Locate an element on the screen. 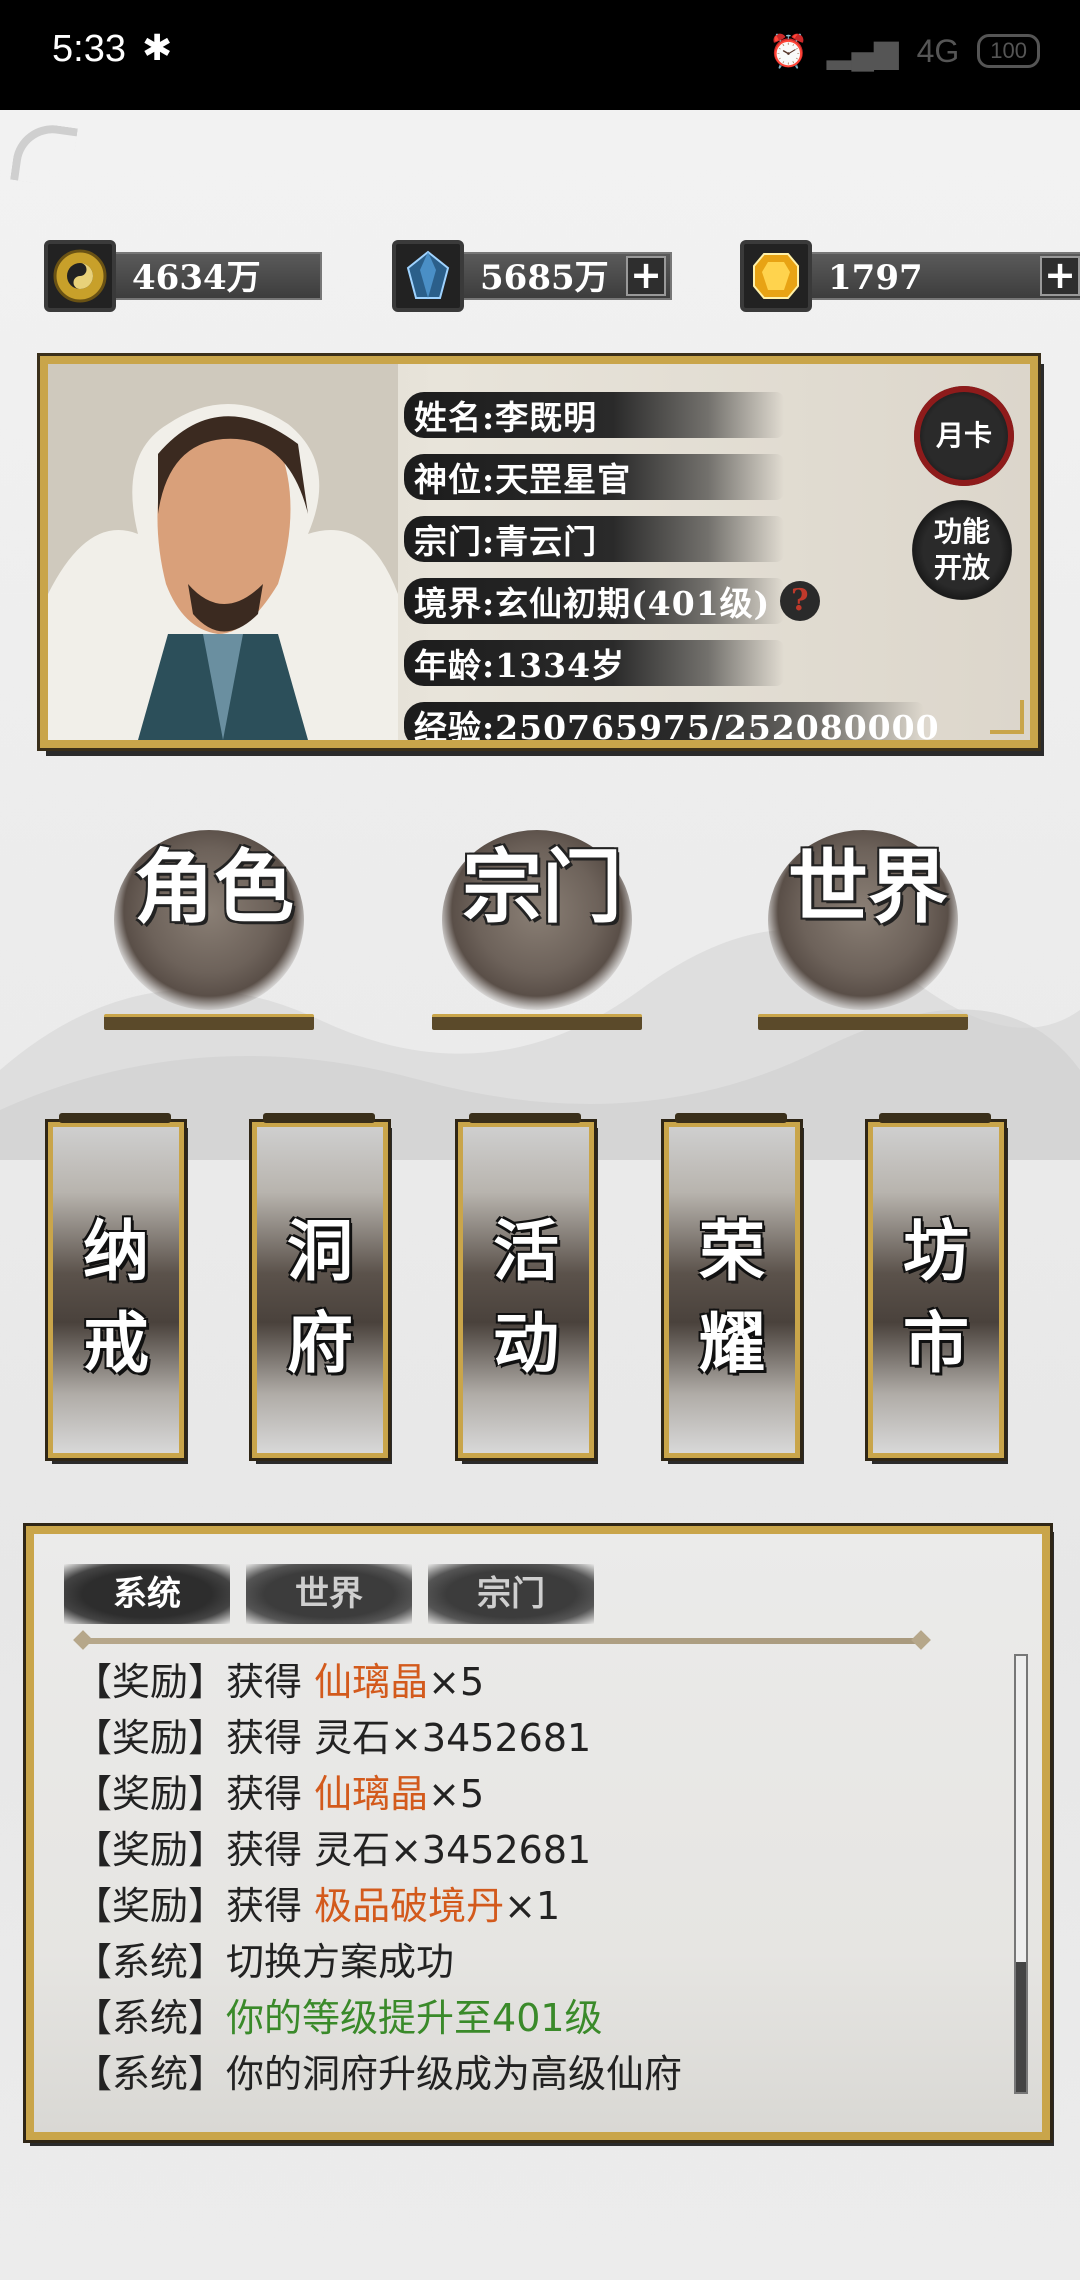  activity-button: 活动 is located at coordinates (526, 1287).